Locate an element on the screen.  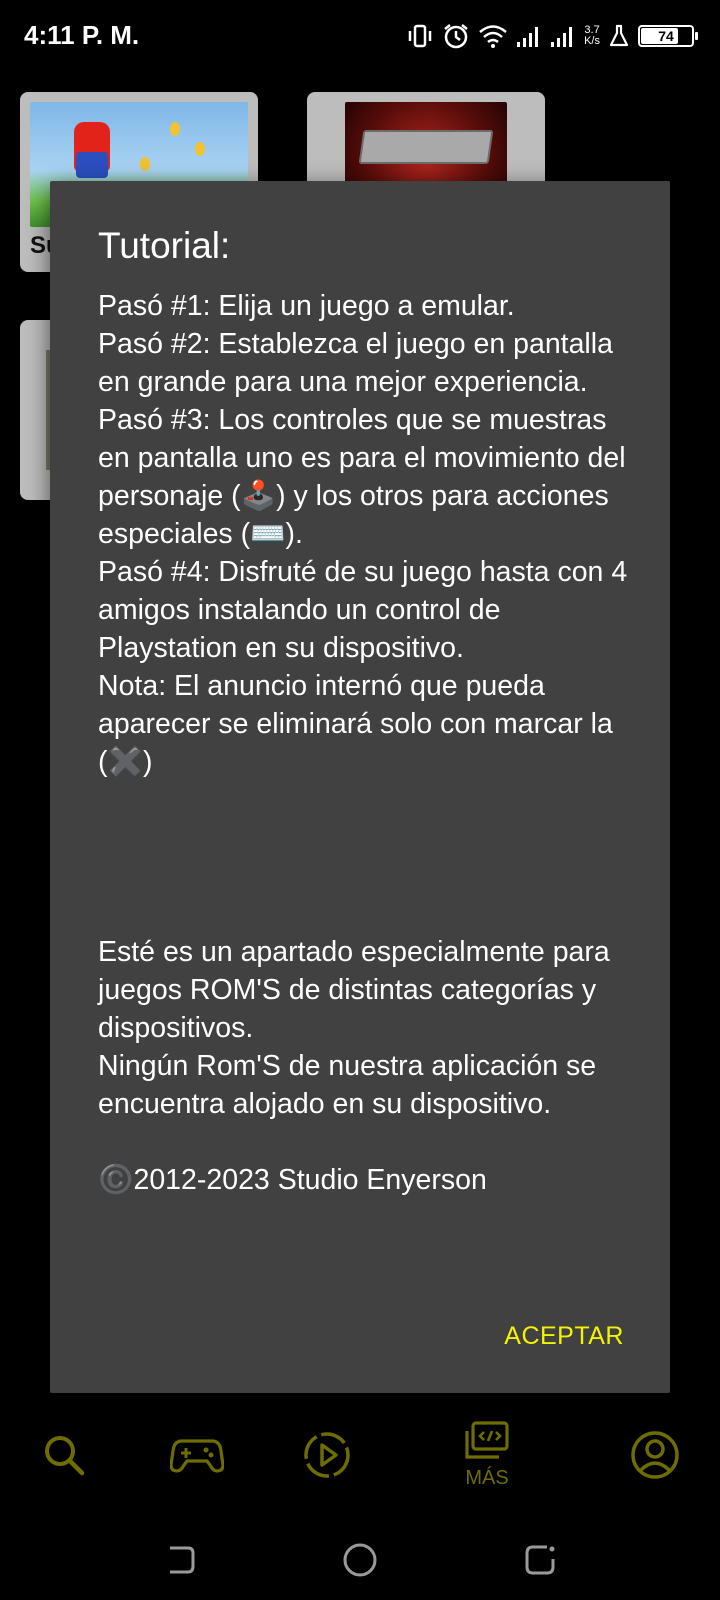
accept-button: ACEPTAR is located at coordinates (564, 1336).